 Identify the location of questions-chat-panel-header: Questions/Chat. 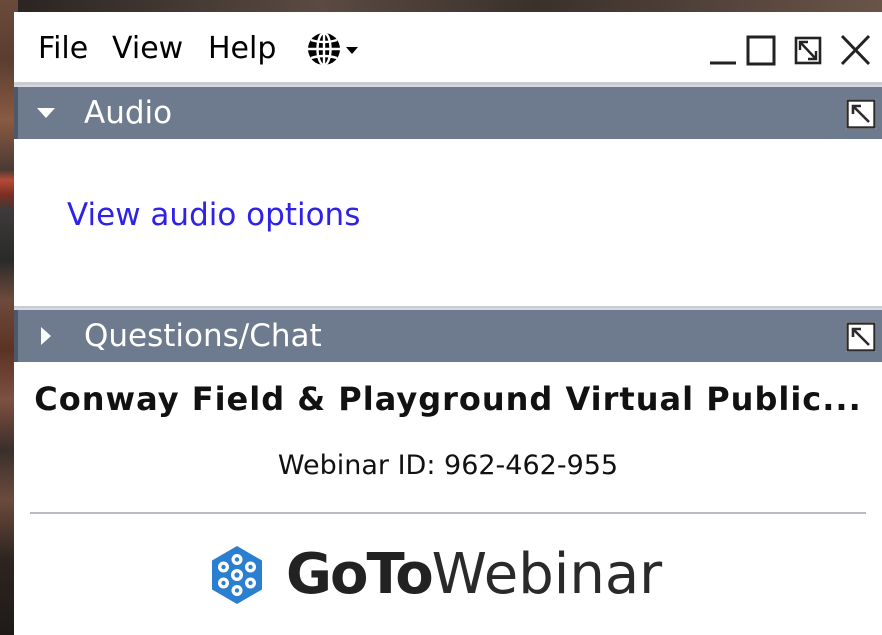
(448, 335).